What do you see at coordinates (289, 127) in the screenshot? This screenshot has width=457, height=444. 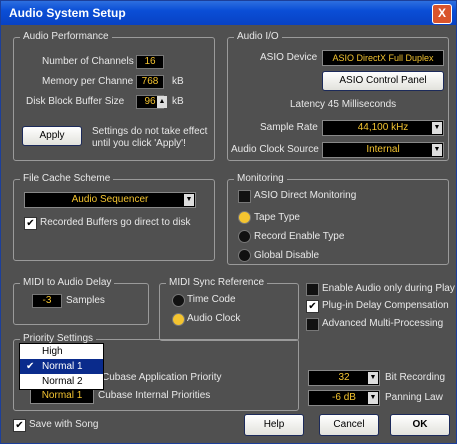 I see `sample-rate-label: Sample Rate` at bounding box center [289, 127].